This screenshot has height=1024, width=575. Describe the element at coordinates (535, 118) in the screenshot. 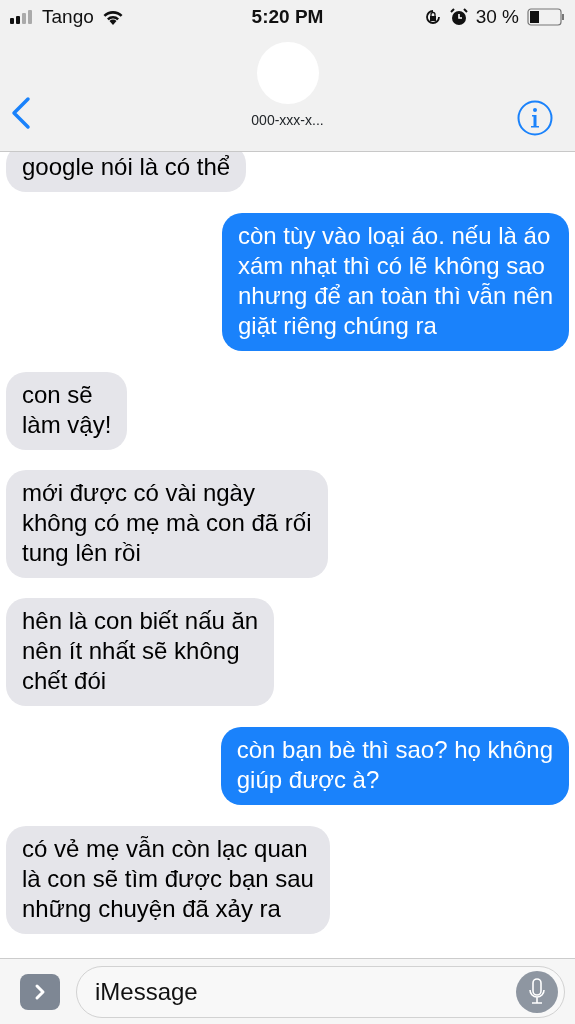

I see `info-button` at that location.